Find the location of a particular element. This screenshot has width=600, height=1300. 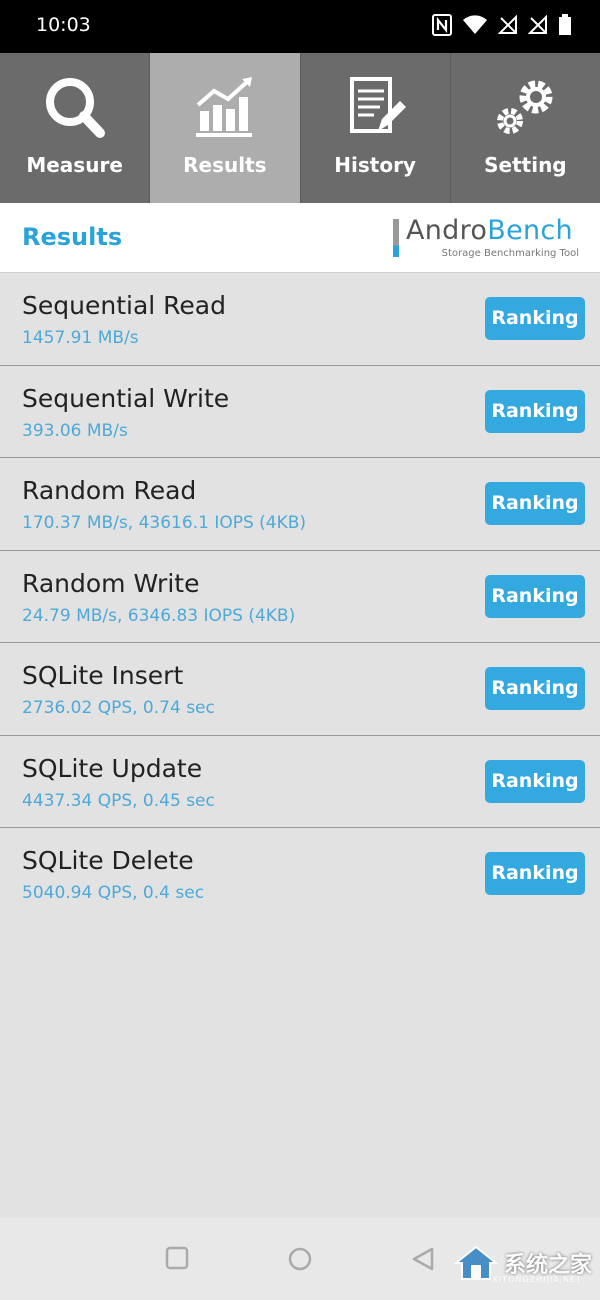

result-title: SQLite Update is located at coordinates (112, 768).